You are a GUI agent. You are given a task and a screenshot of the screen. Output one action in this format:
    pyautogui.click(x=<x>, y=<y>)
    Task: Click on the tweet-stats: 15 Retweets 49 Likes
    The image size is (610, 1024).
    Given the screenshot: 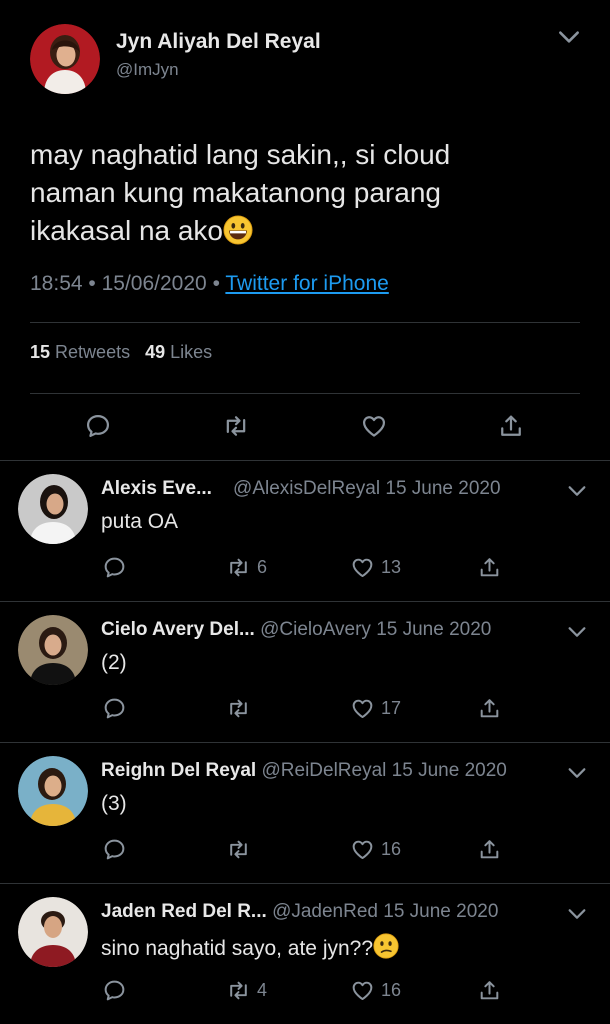 What is the action you would take?
    pyautogui.click(x=121, y=352)
    